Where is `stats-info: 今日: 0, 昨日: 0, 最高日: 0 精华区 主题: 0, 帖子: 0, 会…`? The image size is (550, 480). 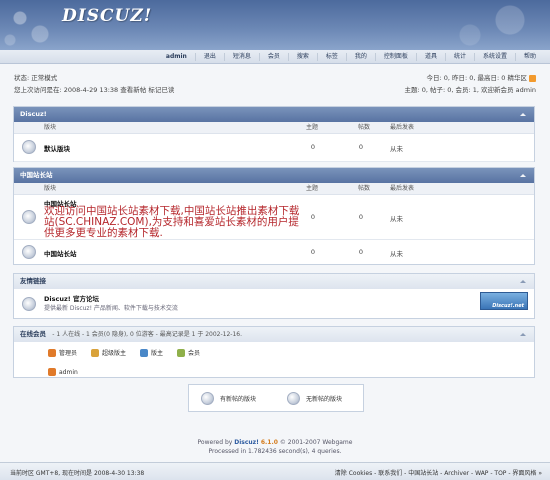
stats-info: 今日: 0, 昨日: 0, 最高日: 0 精华区 主题: 0, 帖子: 0, 会… is located at coordinates (470, 84).